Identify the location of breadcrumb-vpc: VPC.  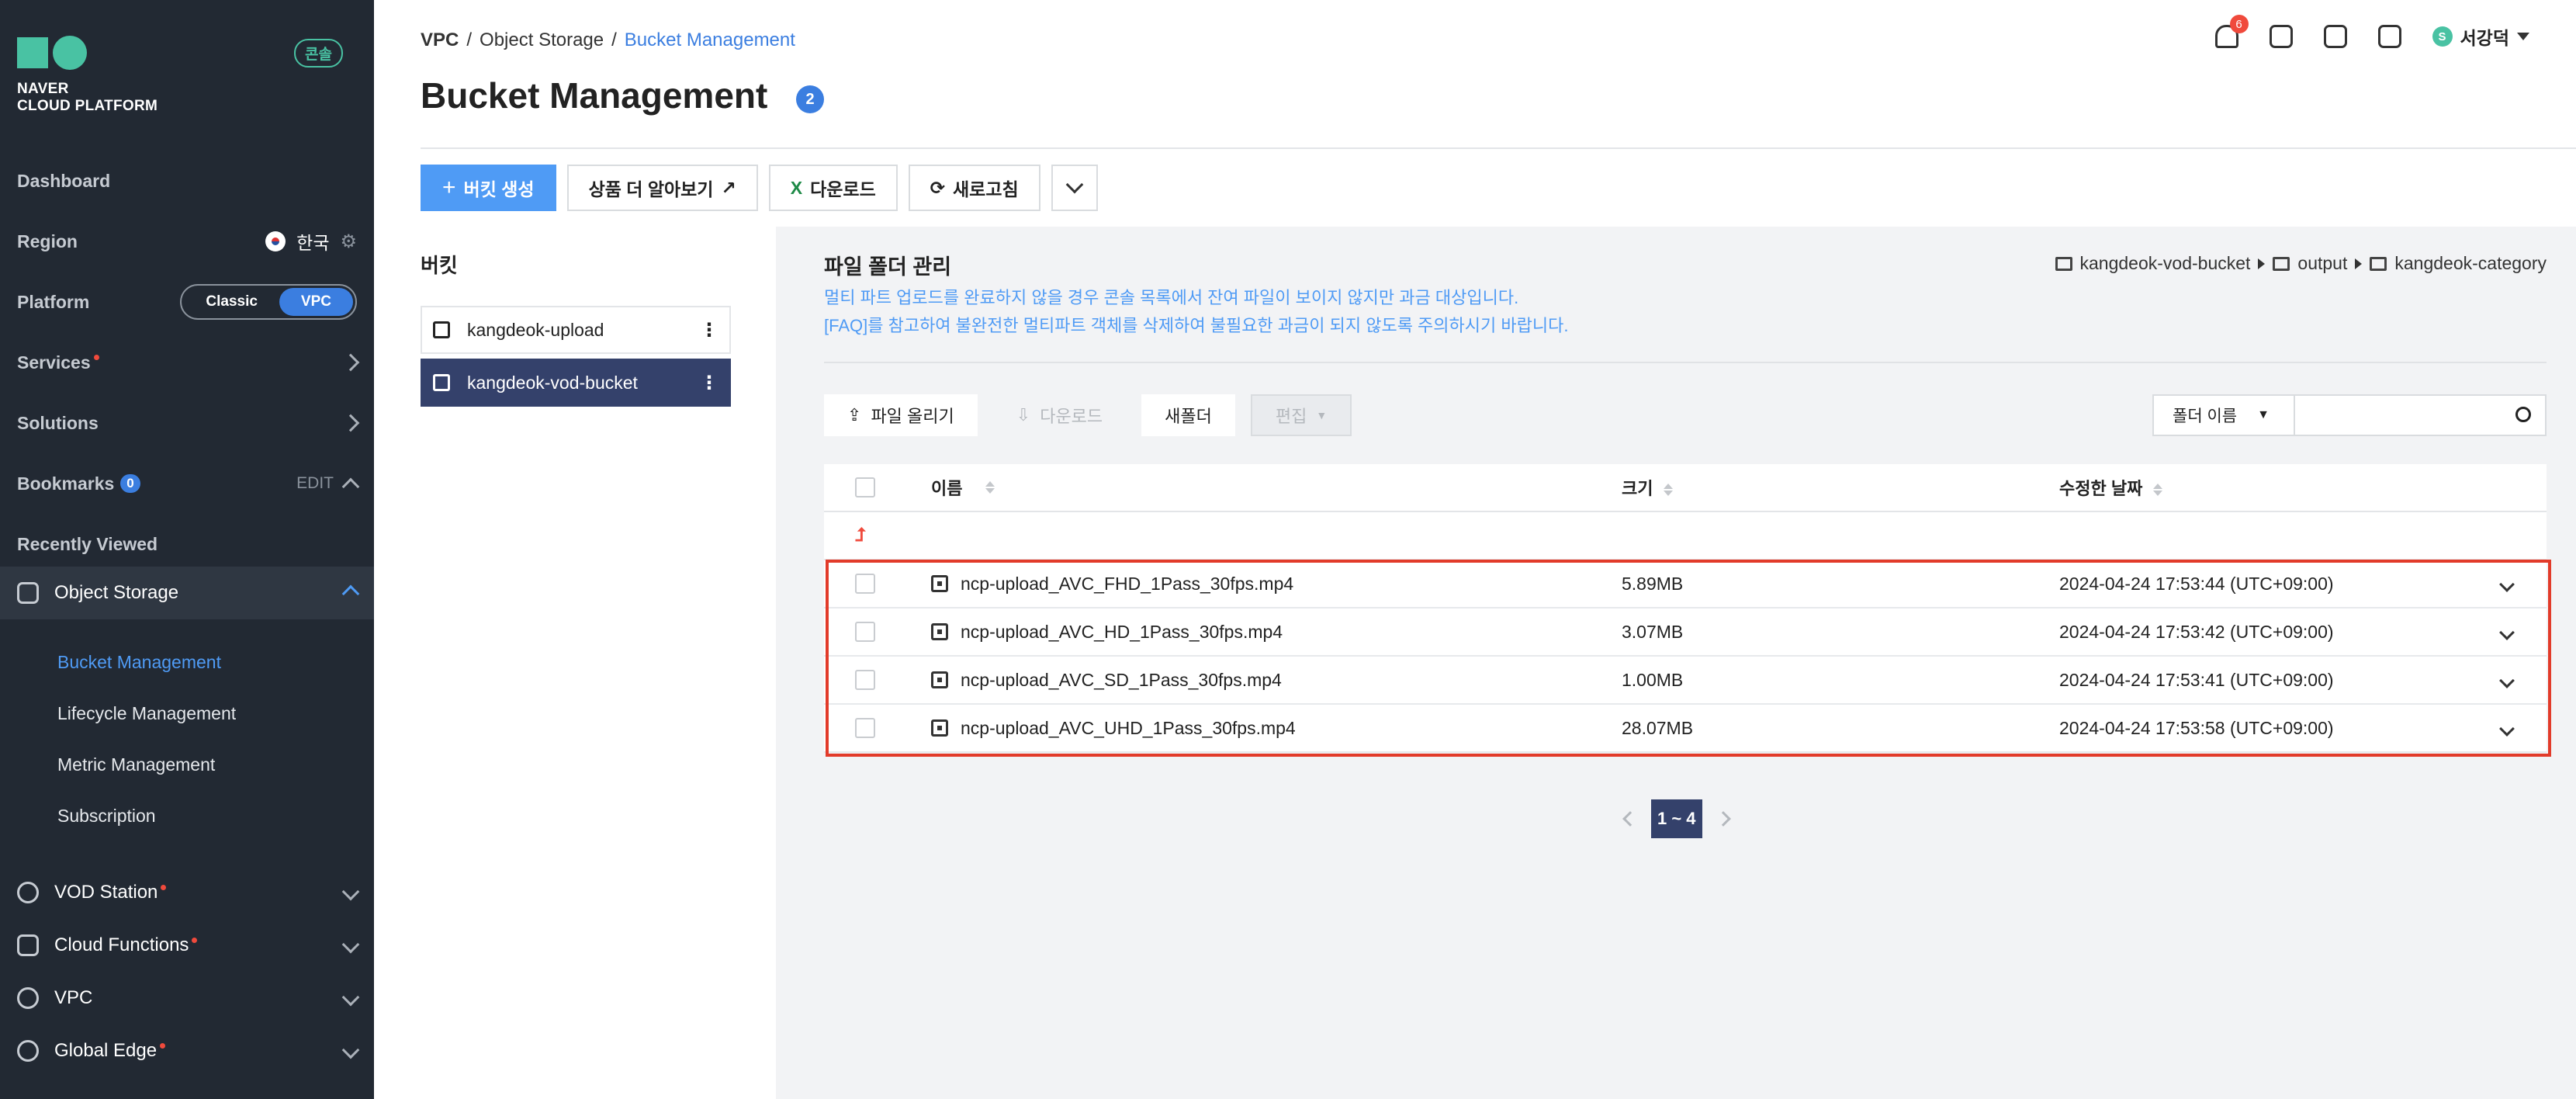
(440, 40).